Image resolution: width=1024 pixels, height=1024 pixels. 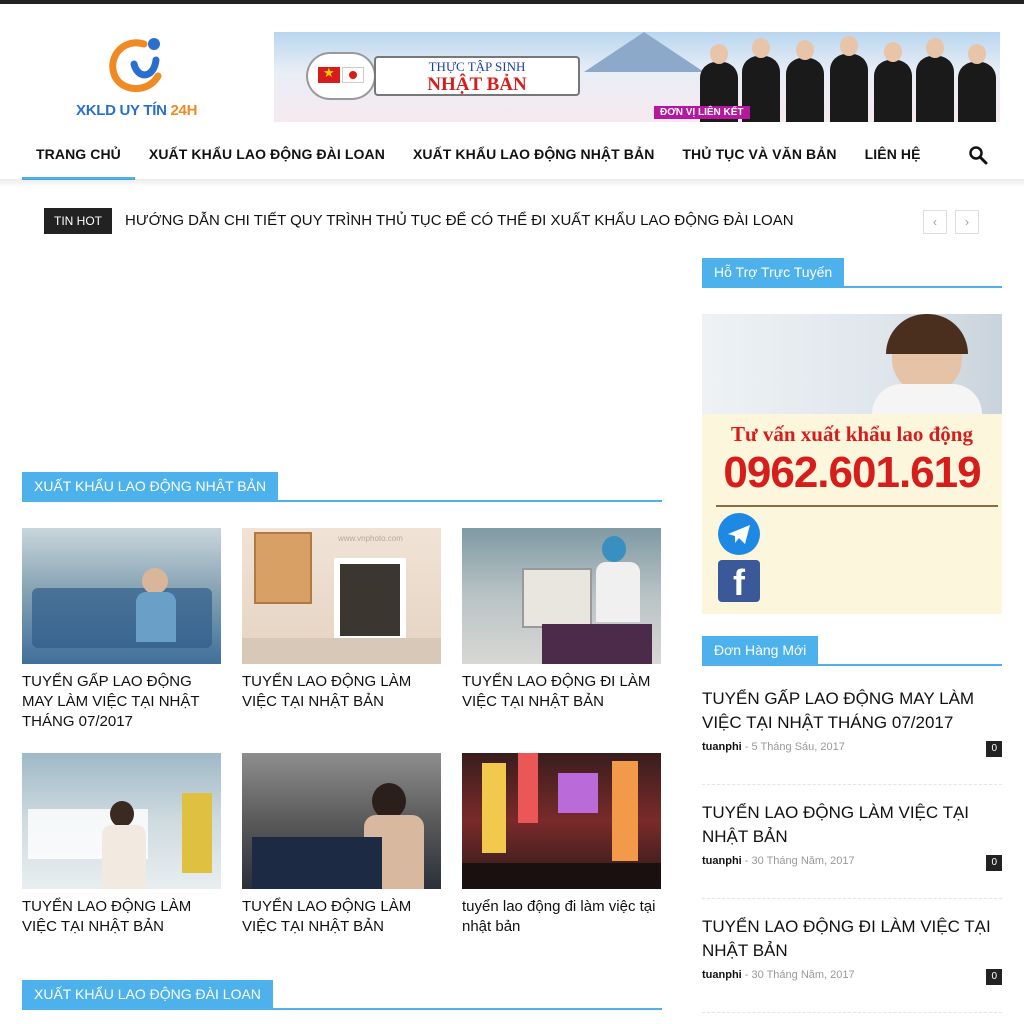 What do you see at coordinates (644, 52) in the screenshot?
I see `mountain-graphic` at bounding box center [644, 52].